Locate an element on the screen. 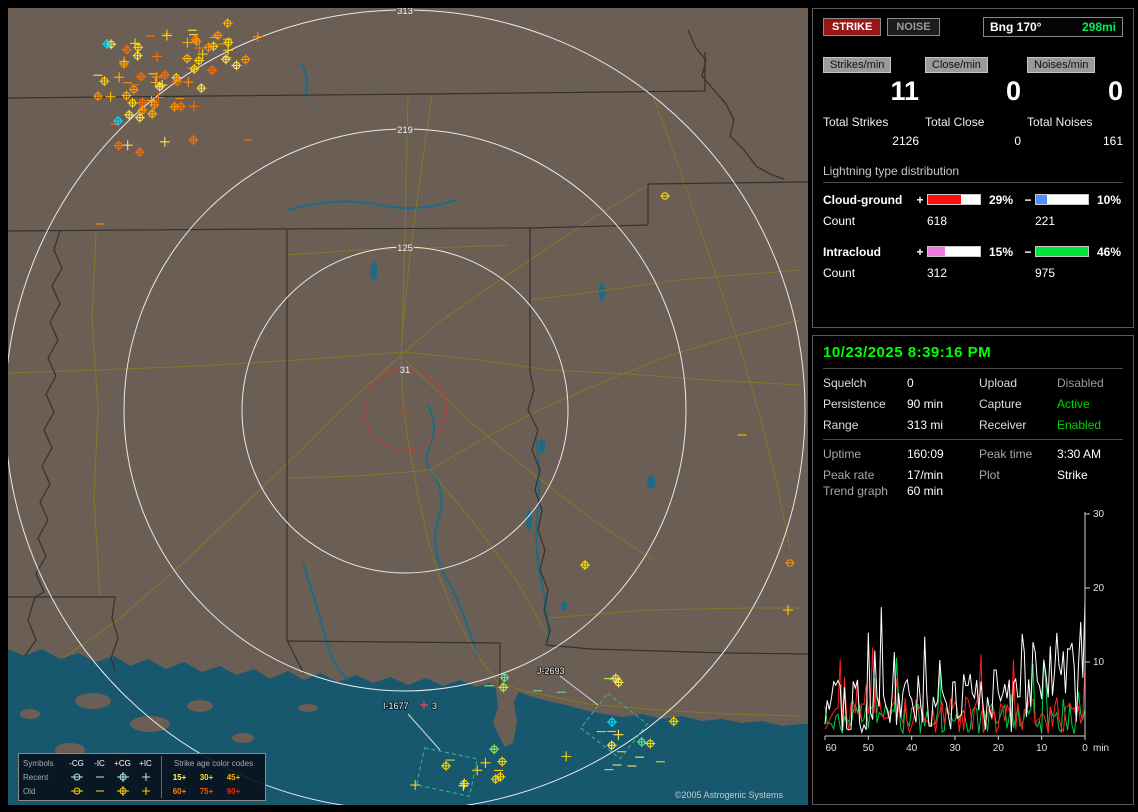 The image size is (1138, 812). ic-minus-bar-fill is located at coordinates (1062, 252).